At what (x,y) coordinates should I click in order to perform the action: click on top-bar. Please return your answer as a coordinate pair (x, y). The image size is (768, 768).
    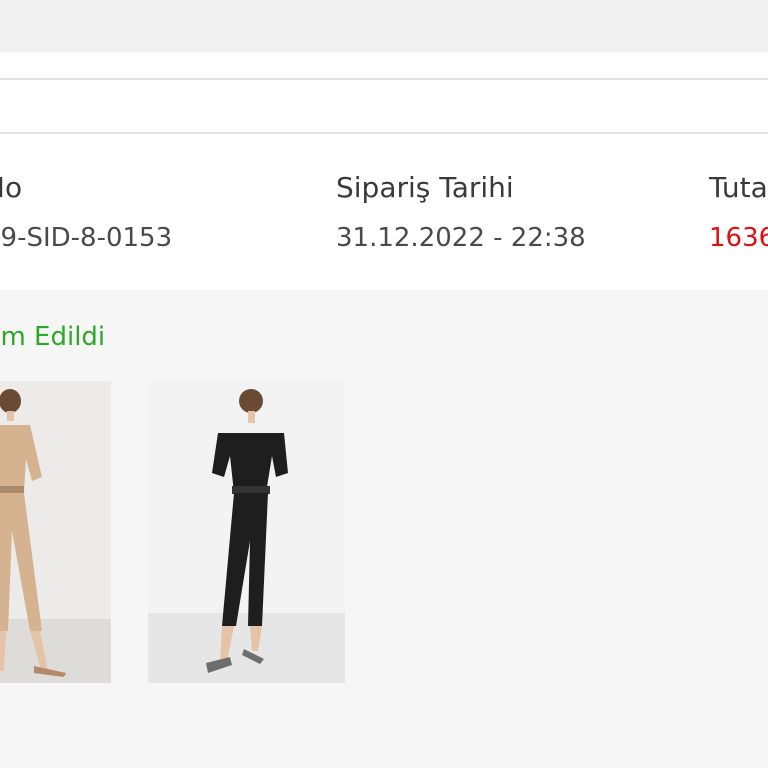
    Looking at the image, I should click on (384, 26).